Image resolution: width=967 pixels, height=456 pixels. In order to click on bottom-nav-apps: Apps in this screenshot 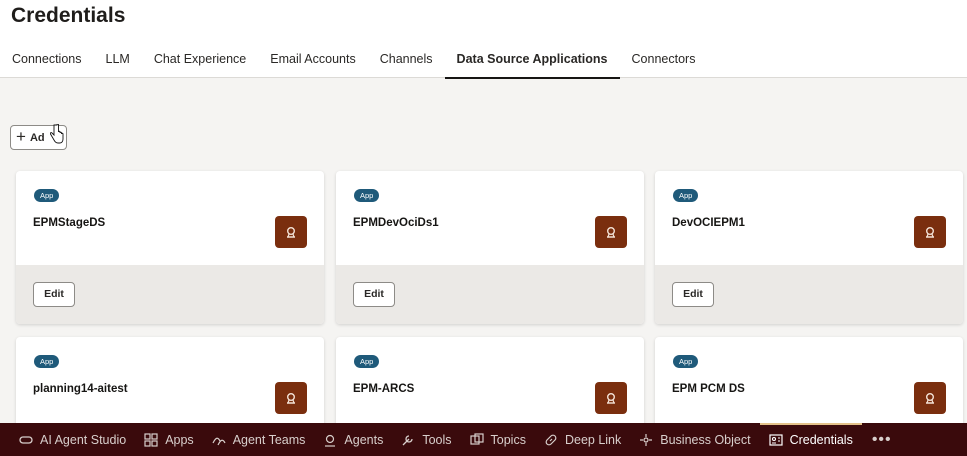, I will do `click(169, 439)`.